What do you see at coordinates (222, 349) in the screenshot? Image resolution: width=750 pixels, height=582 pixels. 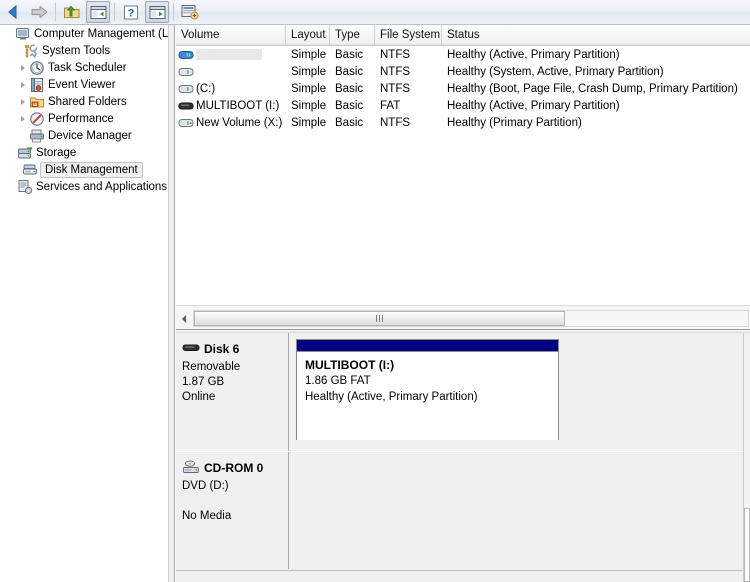 I see `disk-title-label: Disk 6` at bounding box center [222, 349].